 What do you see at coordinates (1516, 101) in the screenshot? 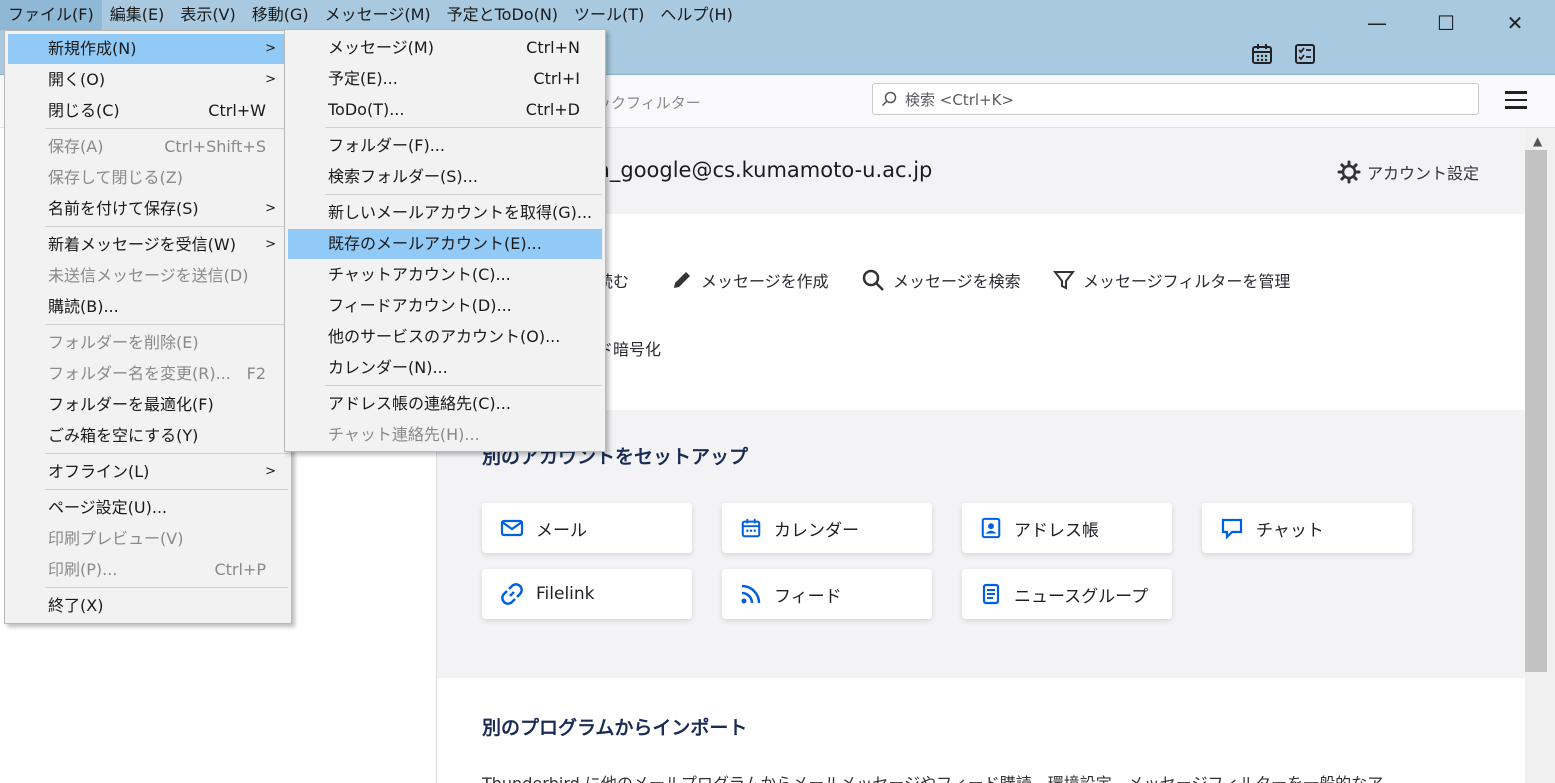
I see `app-menu-icon` at bounding box center [1516, 101].